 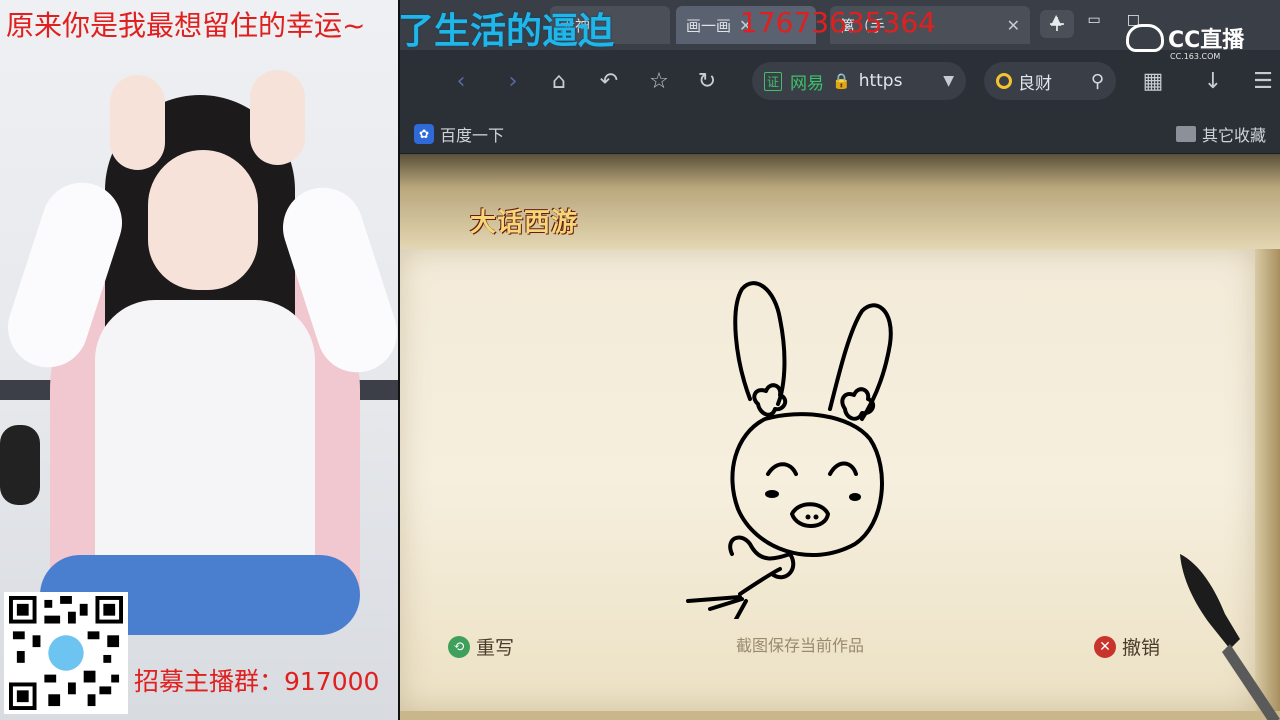 What do you see at coordinates (707, 81) in the screenshot?
I see `refresh-icon: ↻` at bounding box center [707, 81].